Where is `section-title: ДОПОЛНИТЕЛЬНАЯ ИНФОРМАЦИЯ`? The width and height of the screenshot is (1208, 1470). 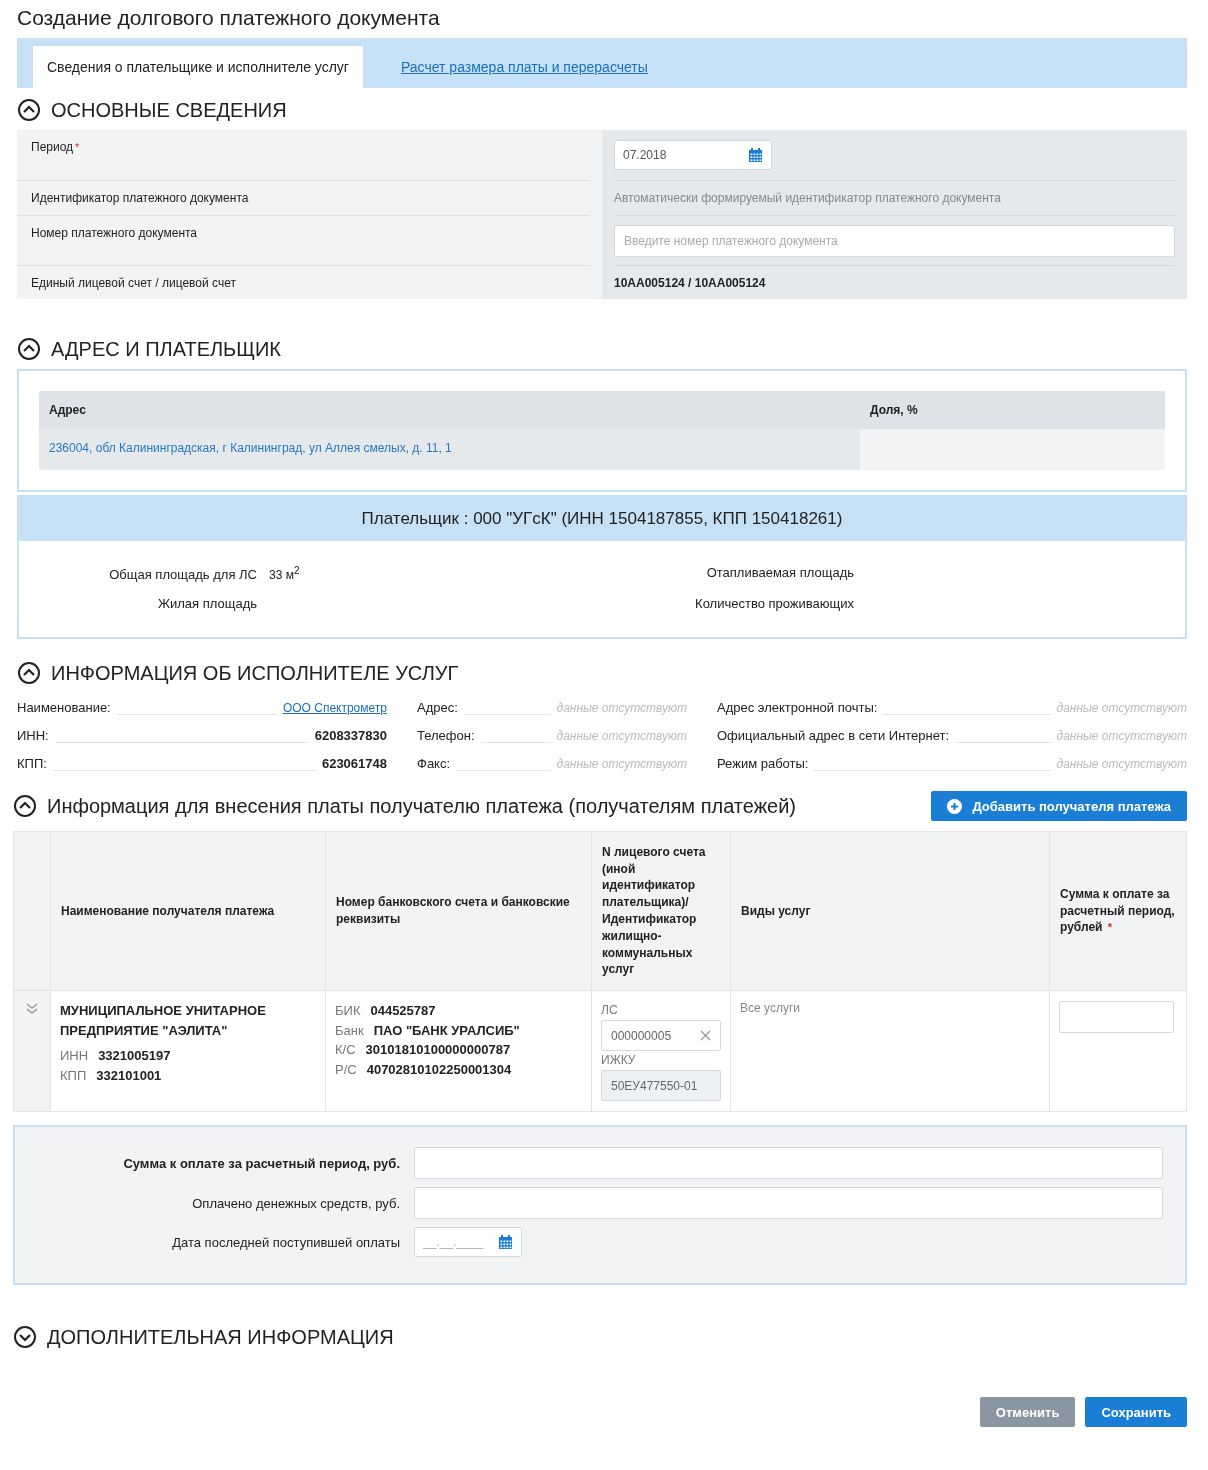
section-title: ДОПОЛНИТЕЛЬНАЯ ИНФОРМАЦИЯ is located at coordinates (220, 1337).